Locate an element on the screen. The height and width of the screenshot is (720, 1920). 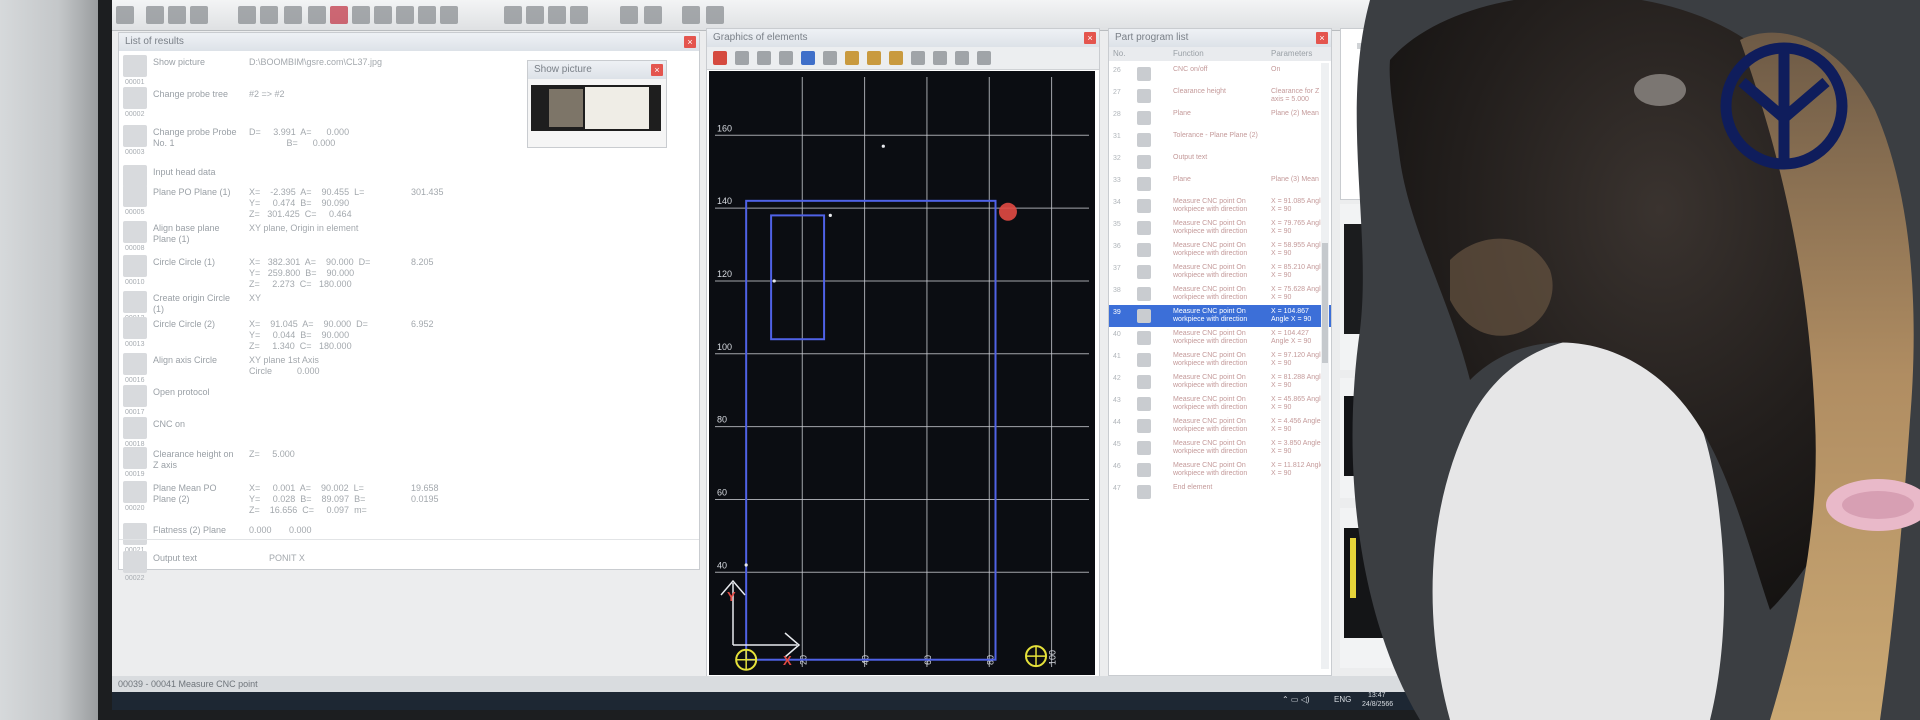
save-icon is located at coordinates (513, 15).